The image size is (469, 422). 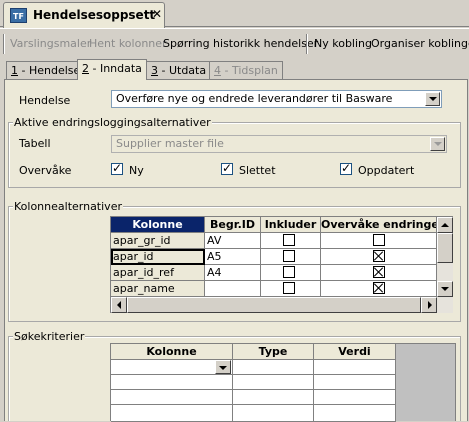 I want to click on window-tab: TF Hendelsesoppsett ✕, so click(x=84, y=15).